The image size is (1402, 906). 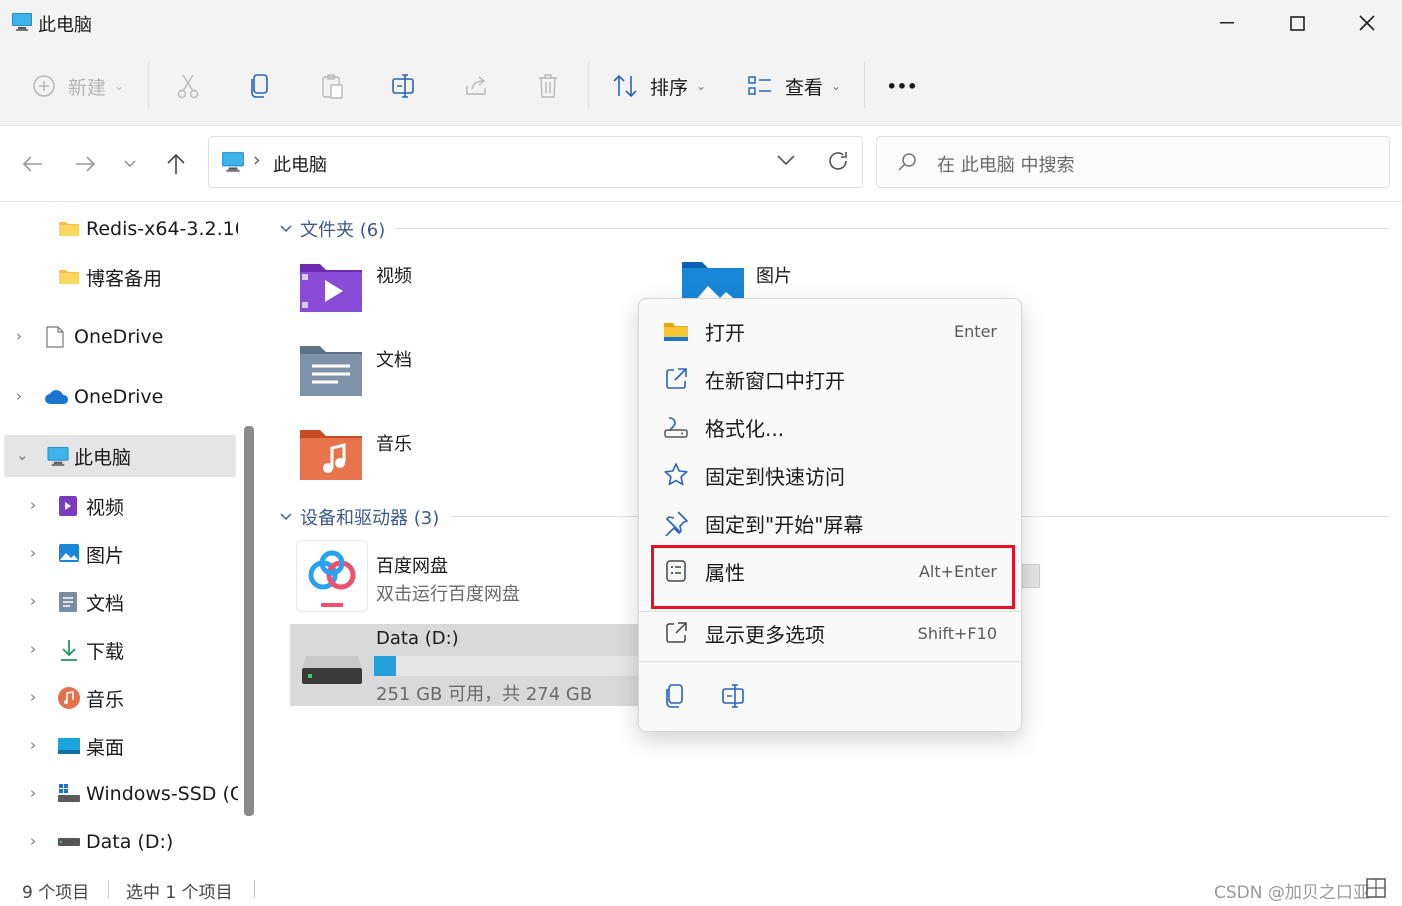 I want to click on plus-circle-icon, so click(x=44, y=86).